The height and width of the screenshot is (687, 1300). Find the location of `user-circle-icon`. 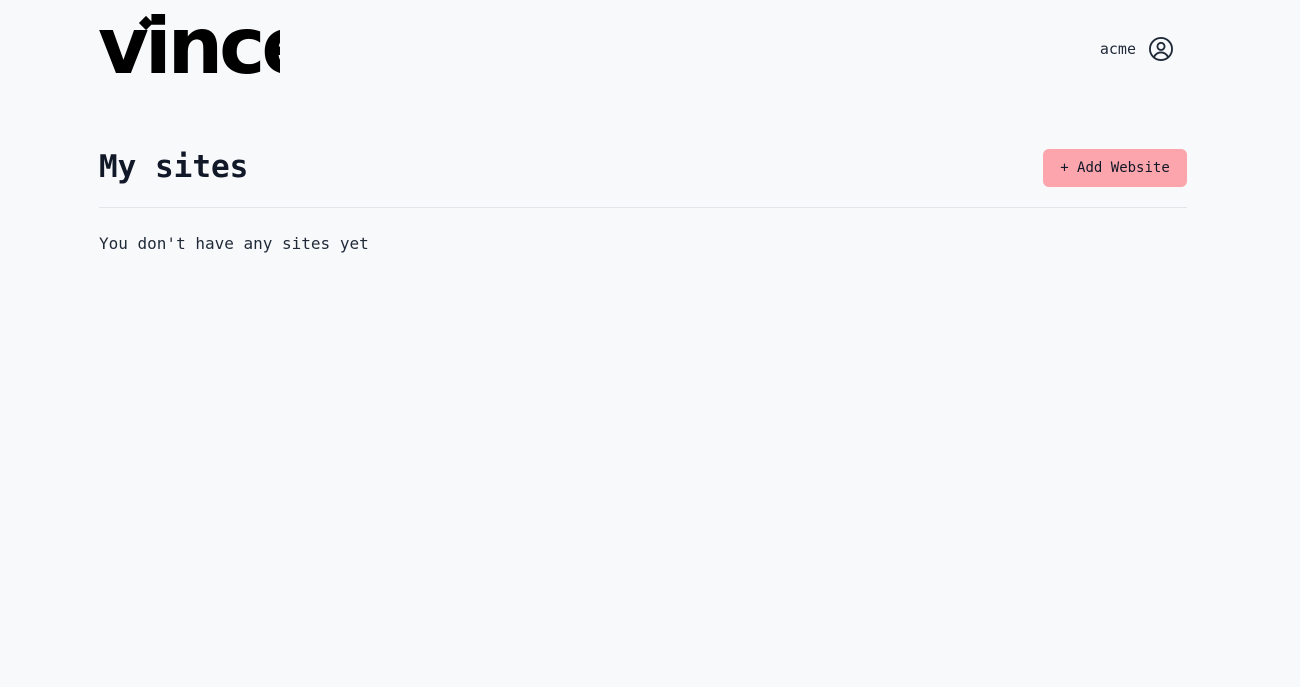

user-circle-icon is located at coordinates (1161, 49).